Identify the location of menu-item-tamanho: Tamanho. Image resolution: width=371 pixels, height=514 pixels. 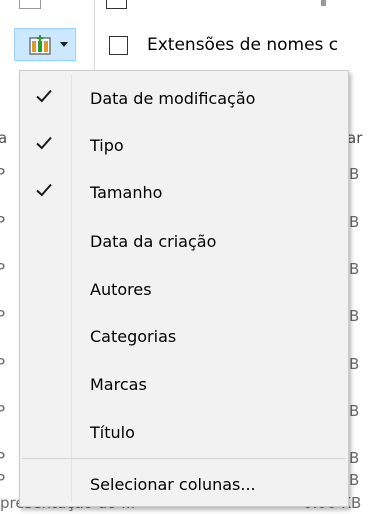
(184, 192).